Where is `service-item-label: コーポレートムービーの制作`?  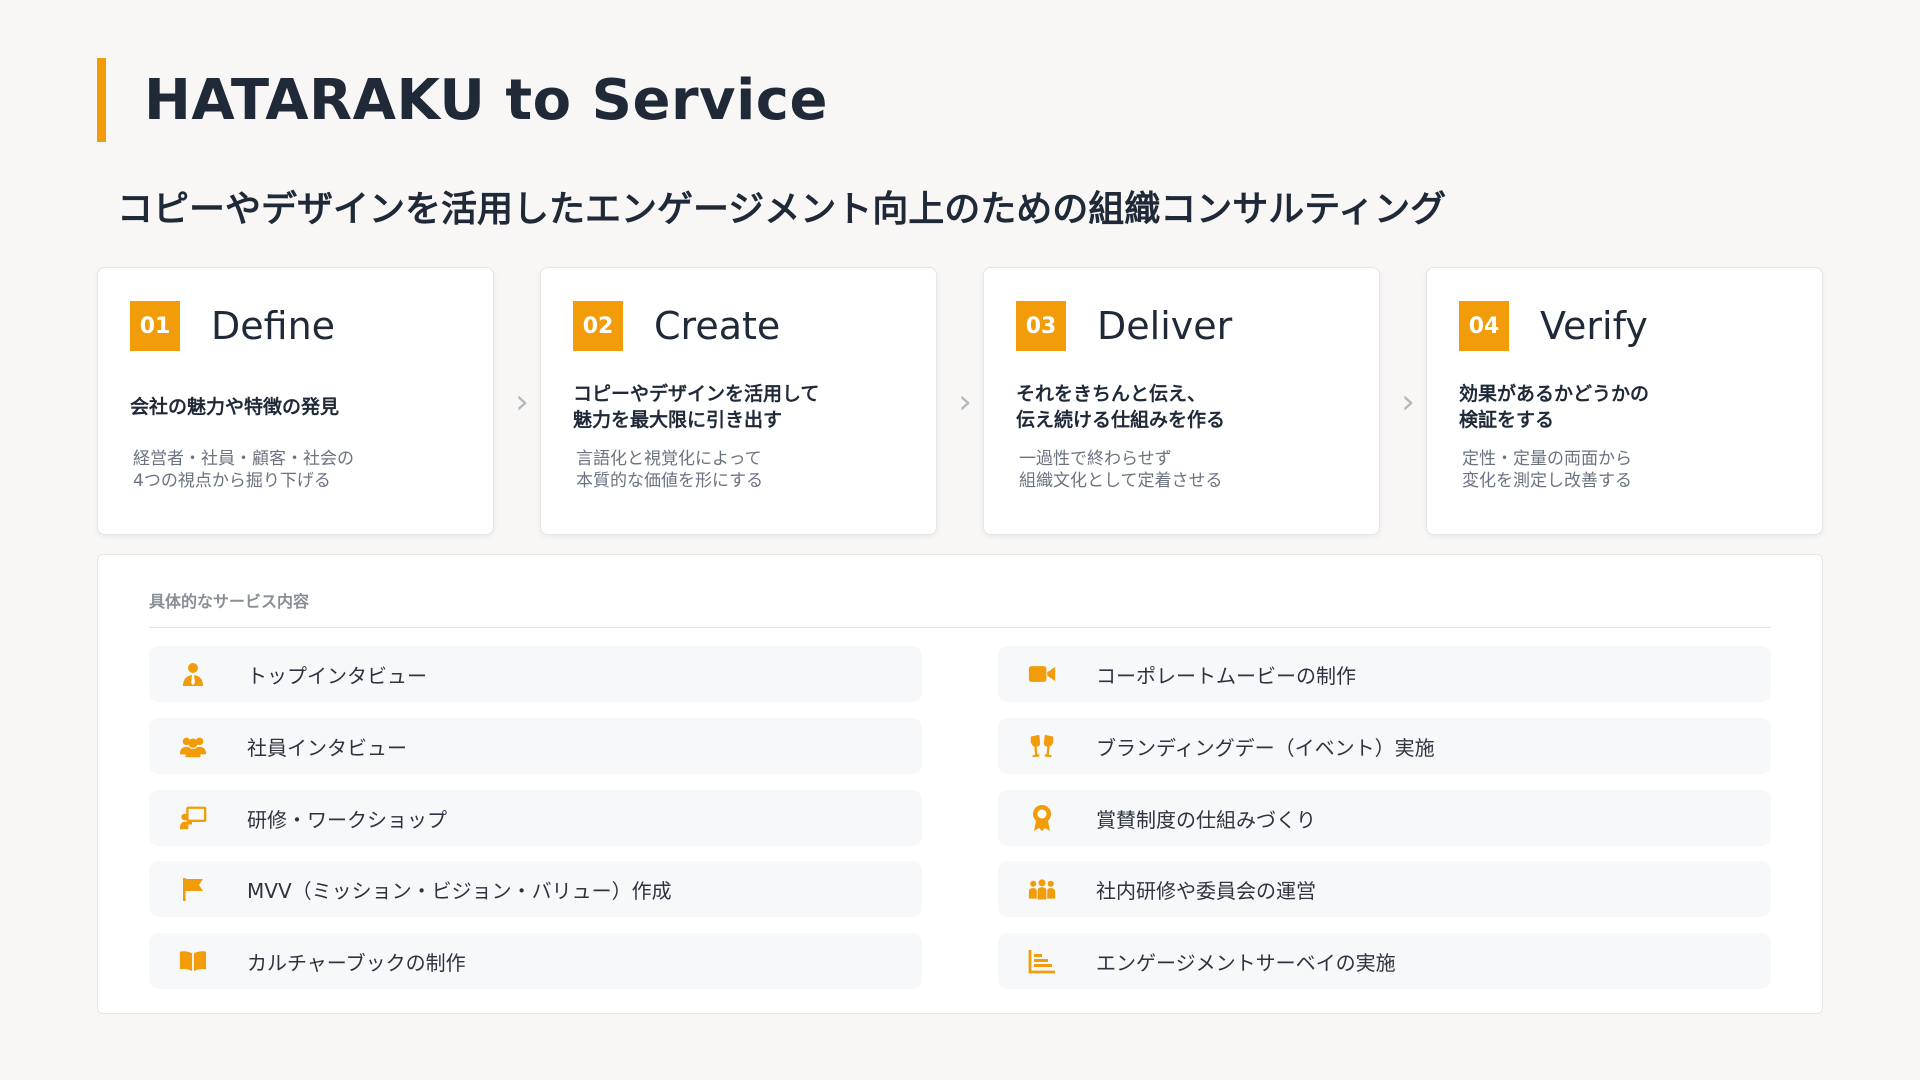 service-item-label: コーポレートムービーの制作 is located at coordinates (1226, 675).